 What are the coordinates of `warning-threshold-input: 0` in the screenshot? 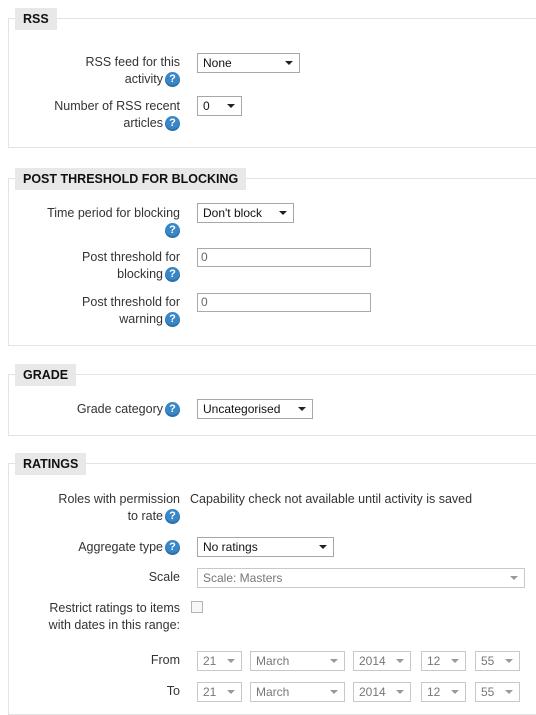 It's located at (284, 302).